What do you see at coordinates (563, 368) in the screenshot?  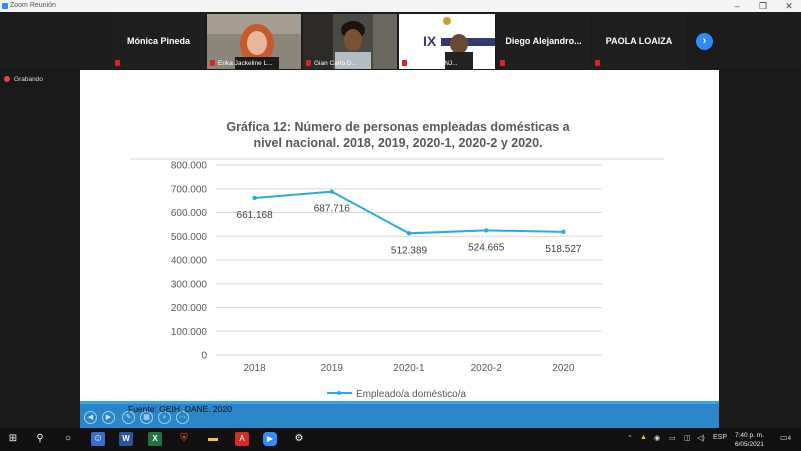 I see `x-tick-label: 2020` at bounding box center [563, 368].